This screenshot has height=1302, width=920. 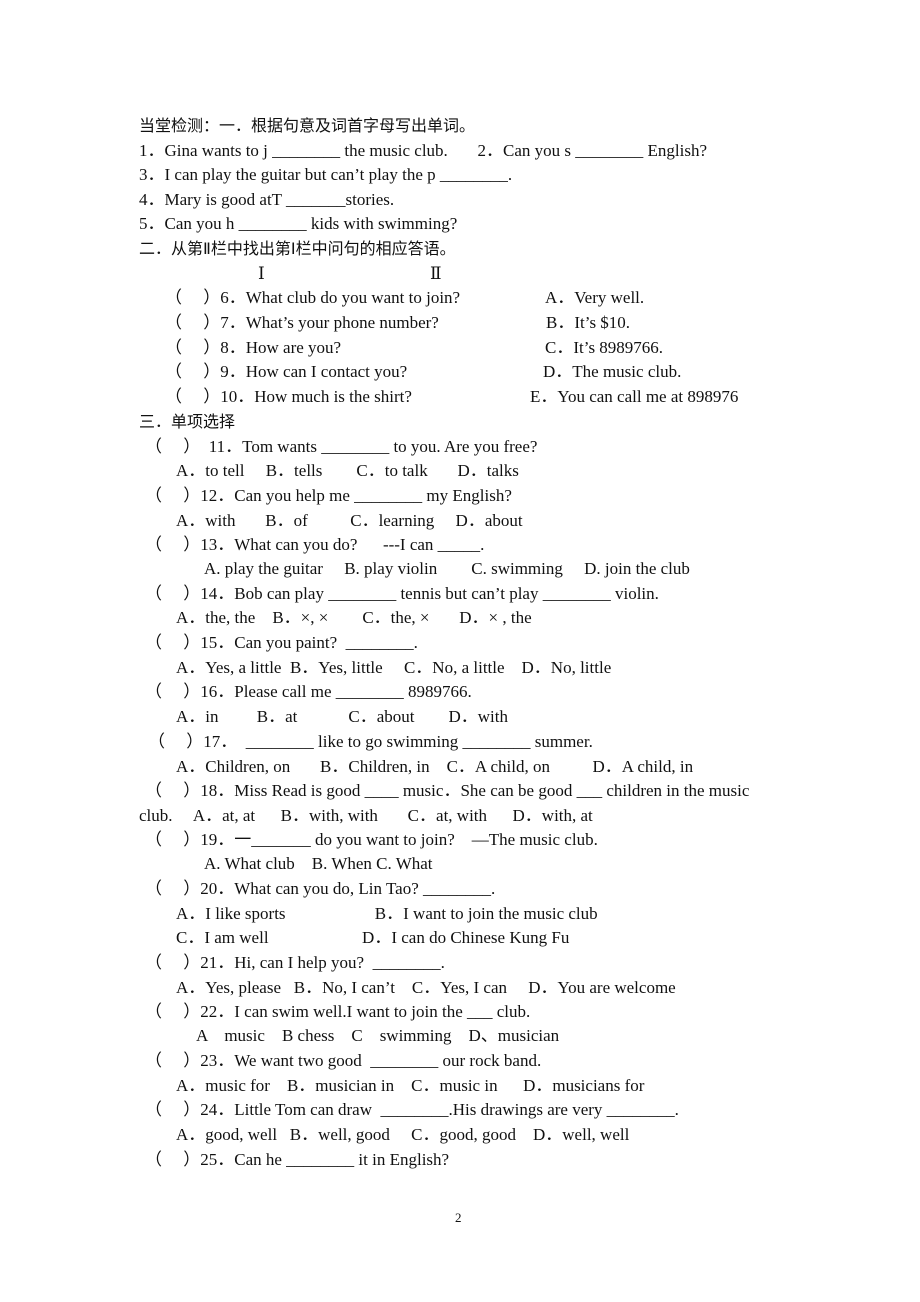 What do you see at coordinates (604, 347) in the screenshot?
I see `match-answer: C．It’s 8989766.` at bounding box center [604, 347].